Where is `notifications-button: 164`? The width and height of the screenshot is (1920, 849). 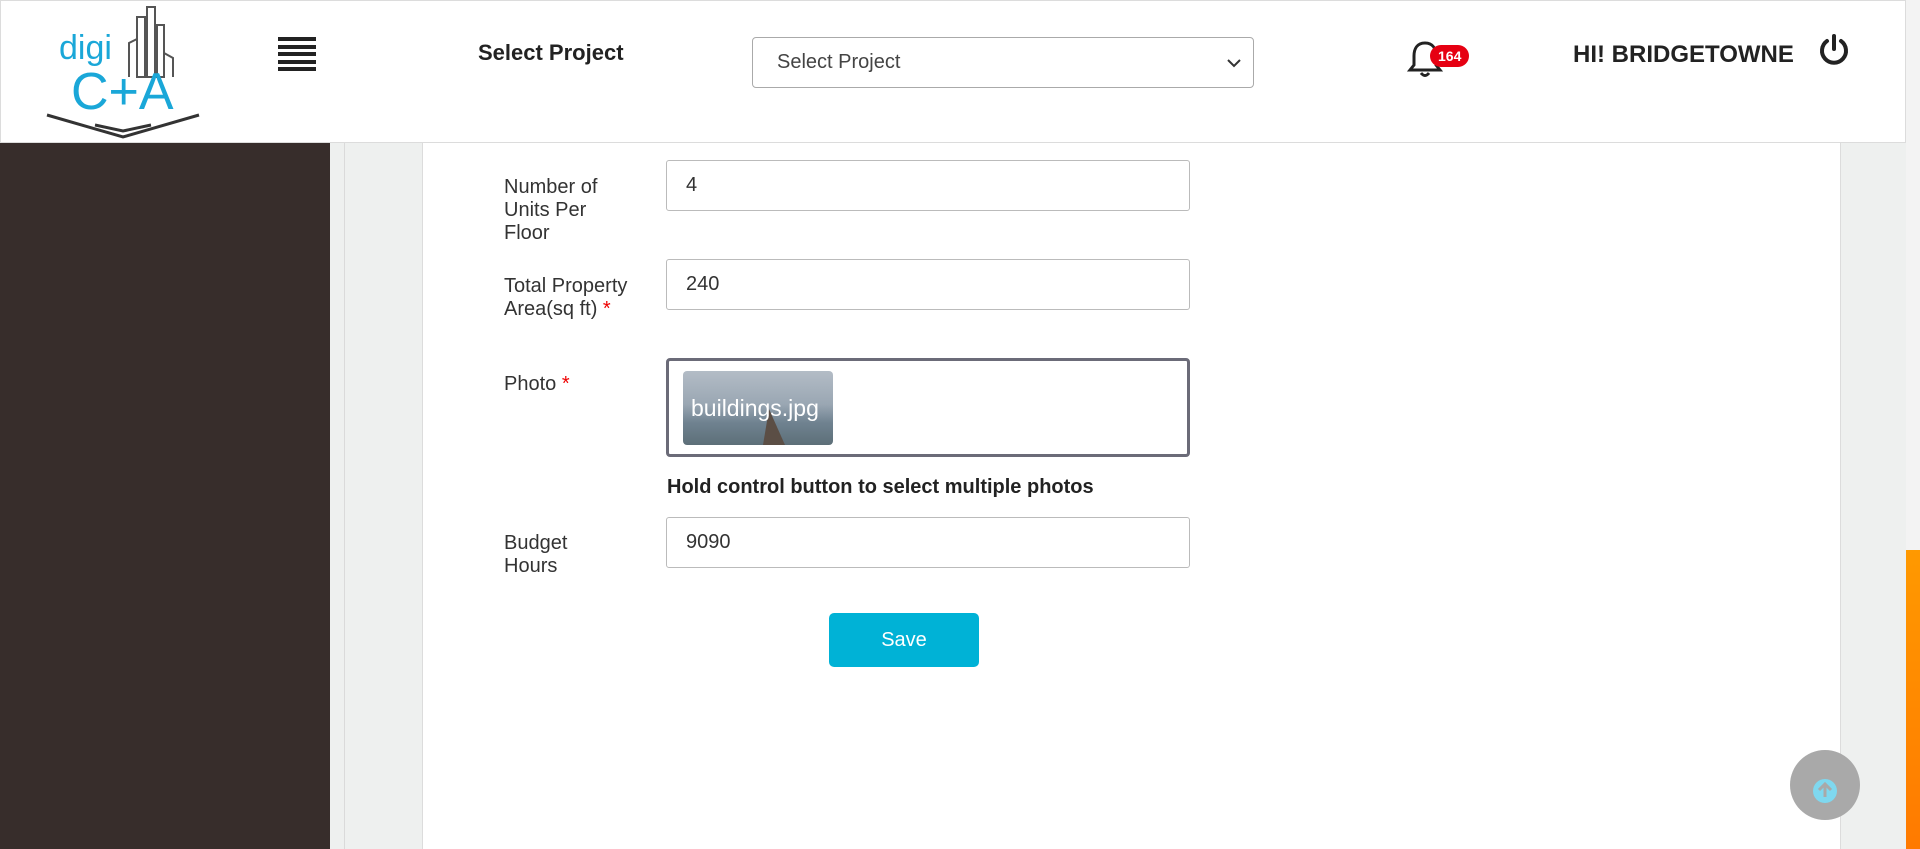 notifications-button: 164 is located at coordinates (1447, 60).